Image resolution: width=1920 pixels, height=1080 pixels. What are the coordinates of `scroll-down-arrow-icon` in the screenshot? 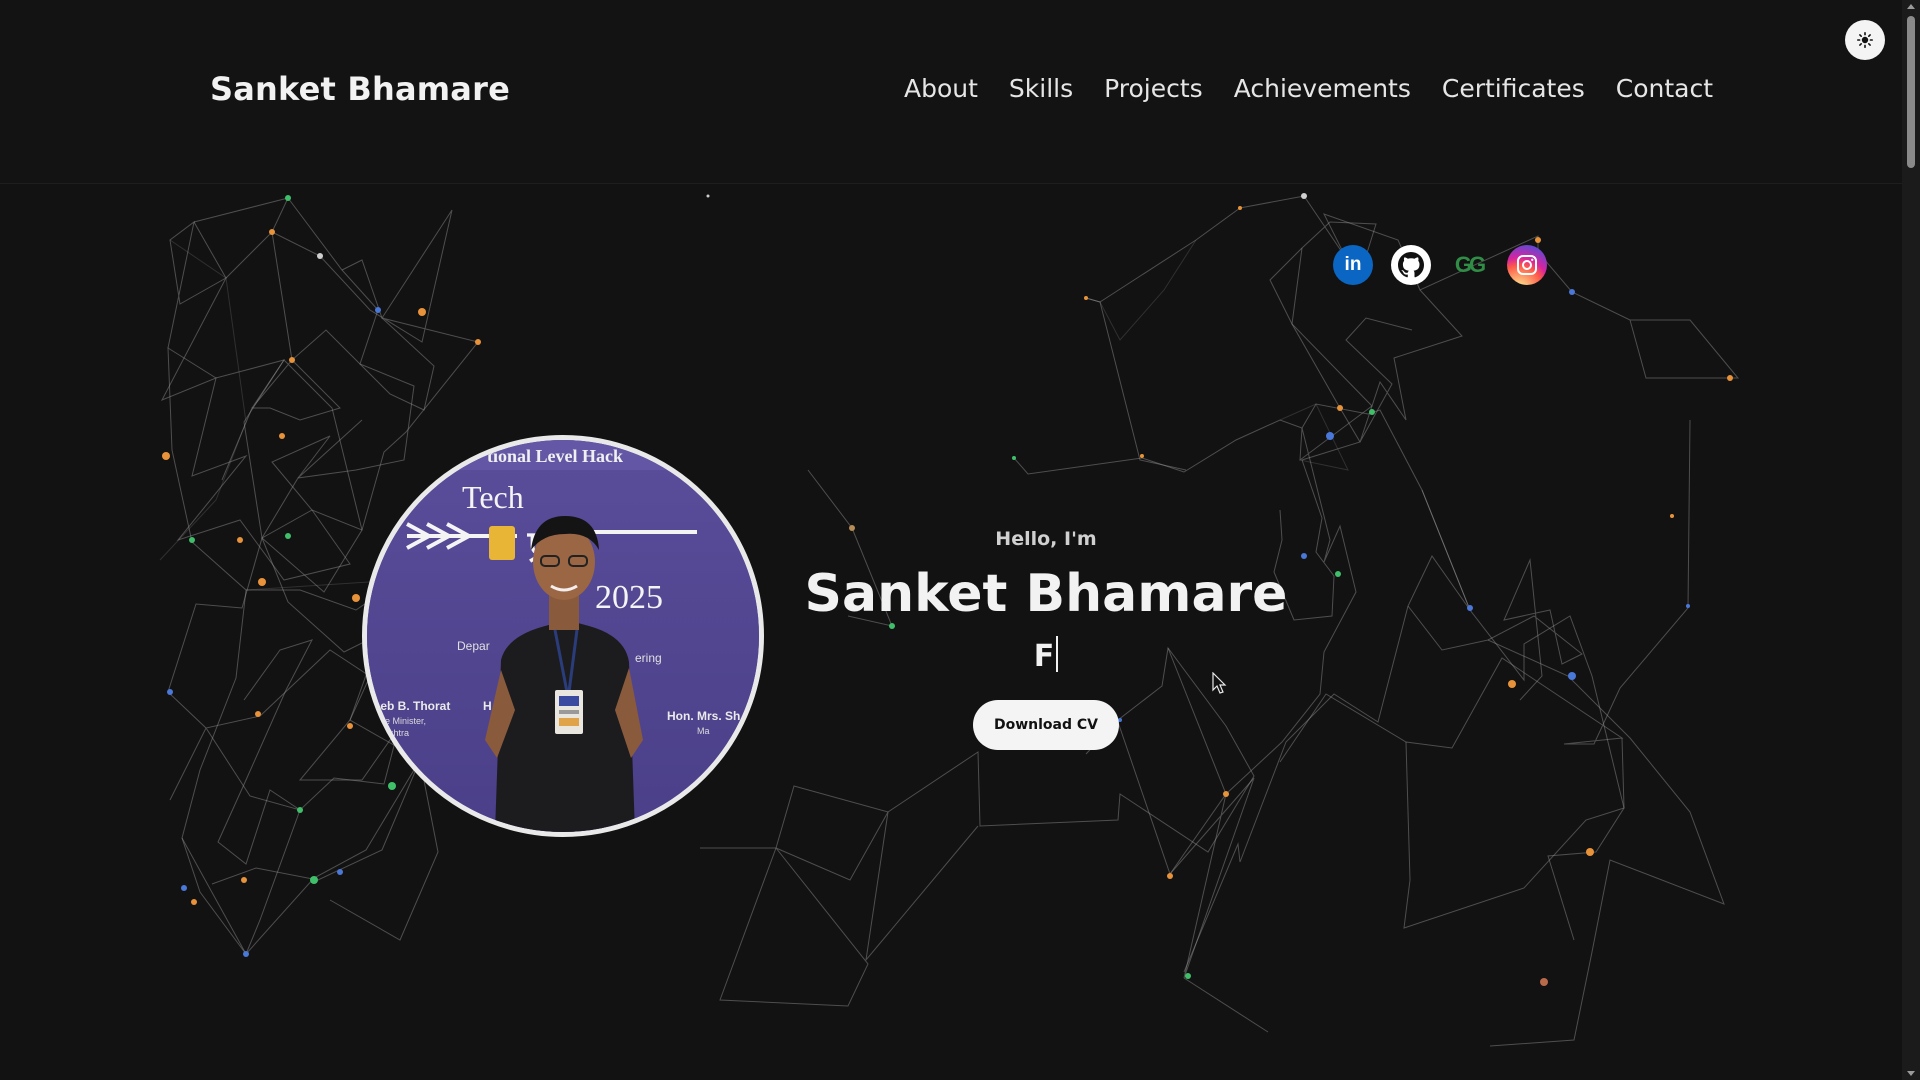 It's located at (1911, 1073).